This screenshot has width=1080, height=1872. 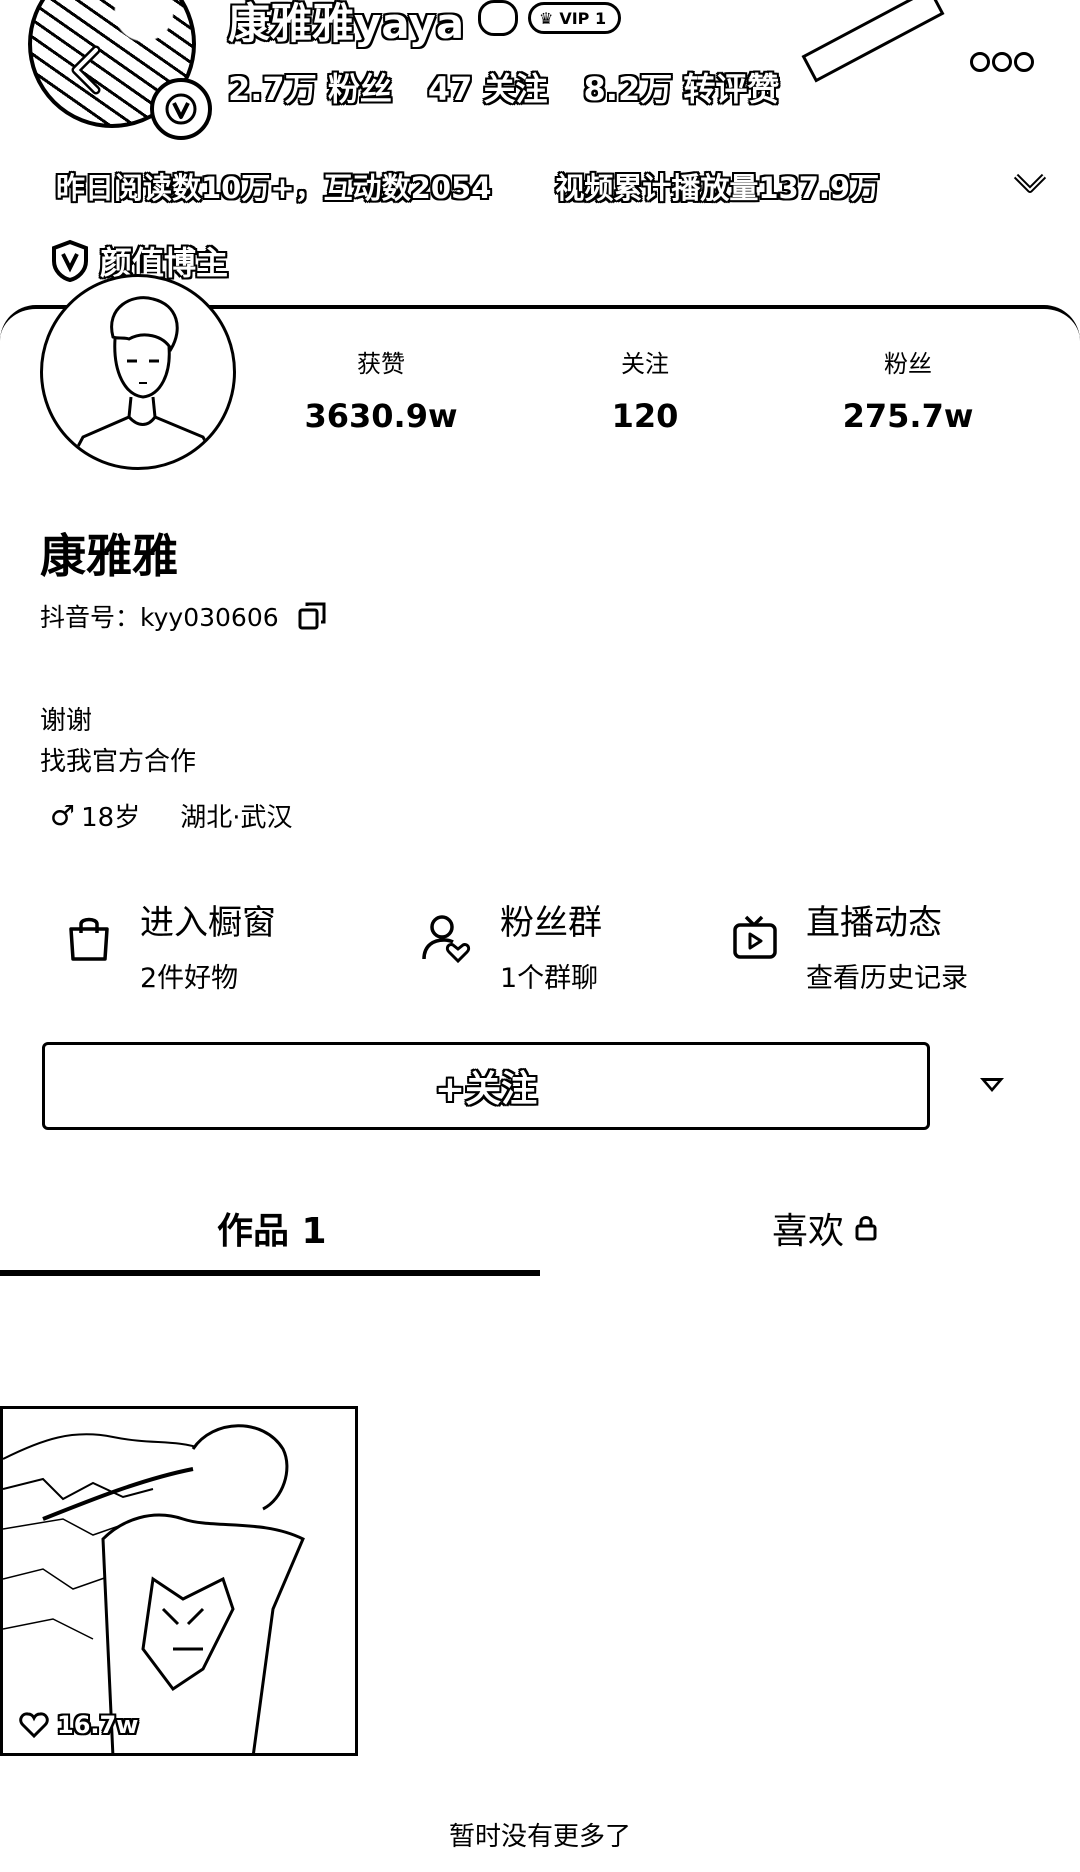 I want to click on chevron-down-icon, so click(x=1030, y=183).